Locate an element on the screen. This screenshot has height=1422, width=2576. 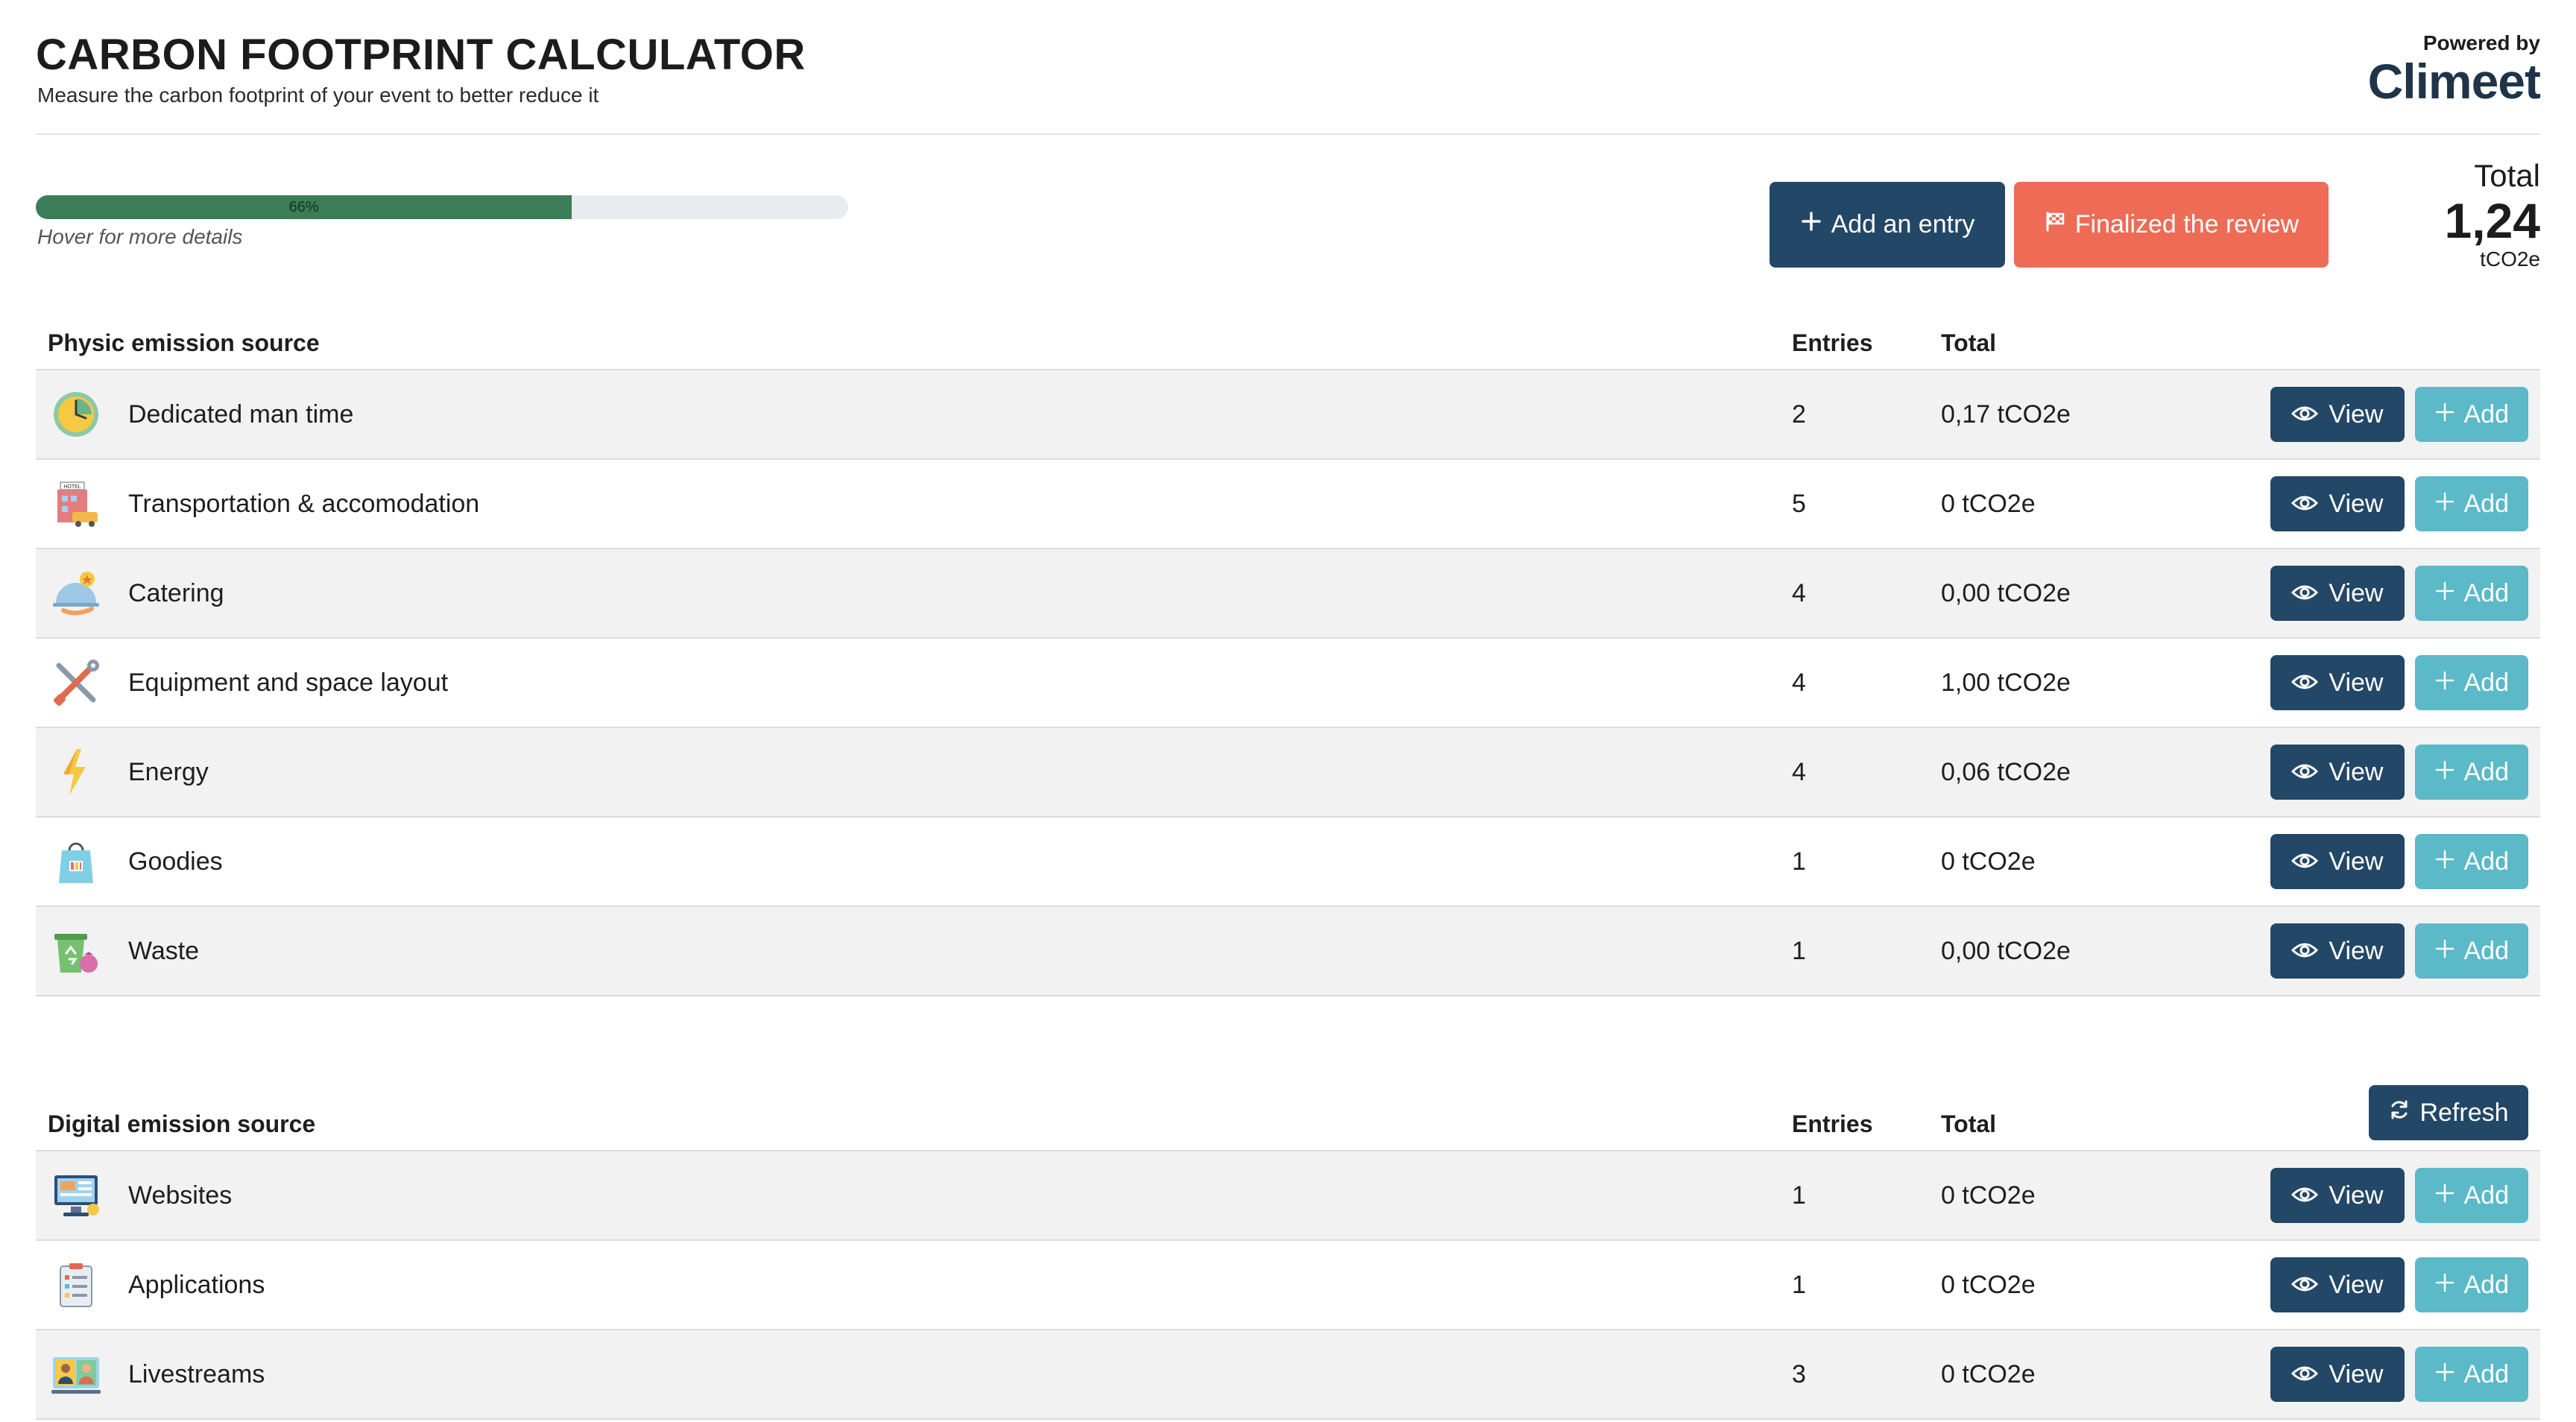
total-value: 1,24 is located at coordinates (2492, 220).